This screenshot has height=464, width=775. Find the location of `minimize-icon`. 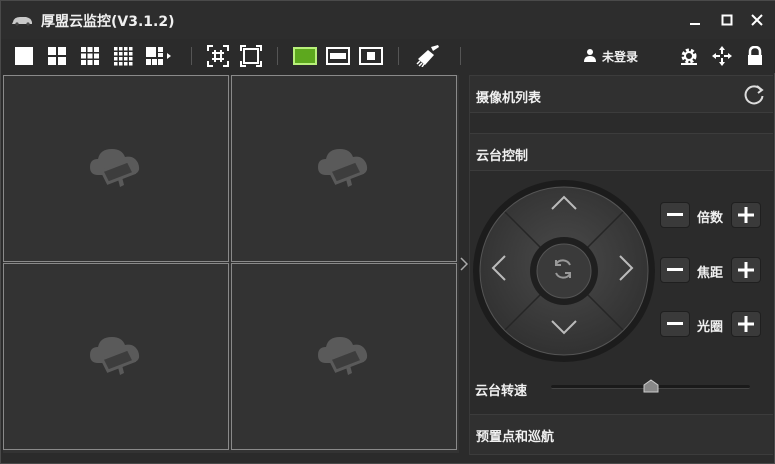

minimize-icon is located at coordinates (695, 24).